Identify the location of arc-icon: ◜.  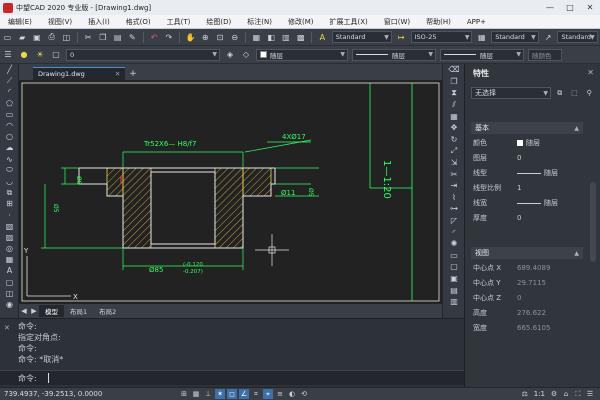
(9, 91).